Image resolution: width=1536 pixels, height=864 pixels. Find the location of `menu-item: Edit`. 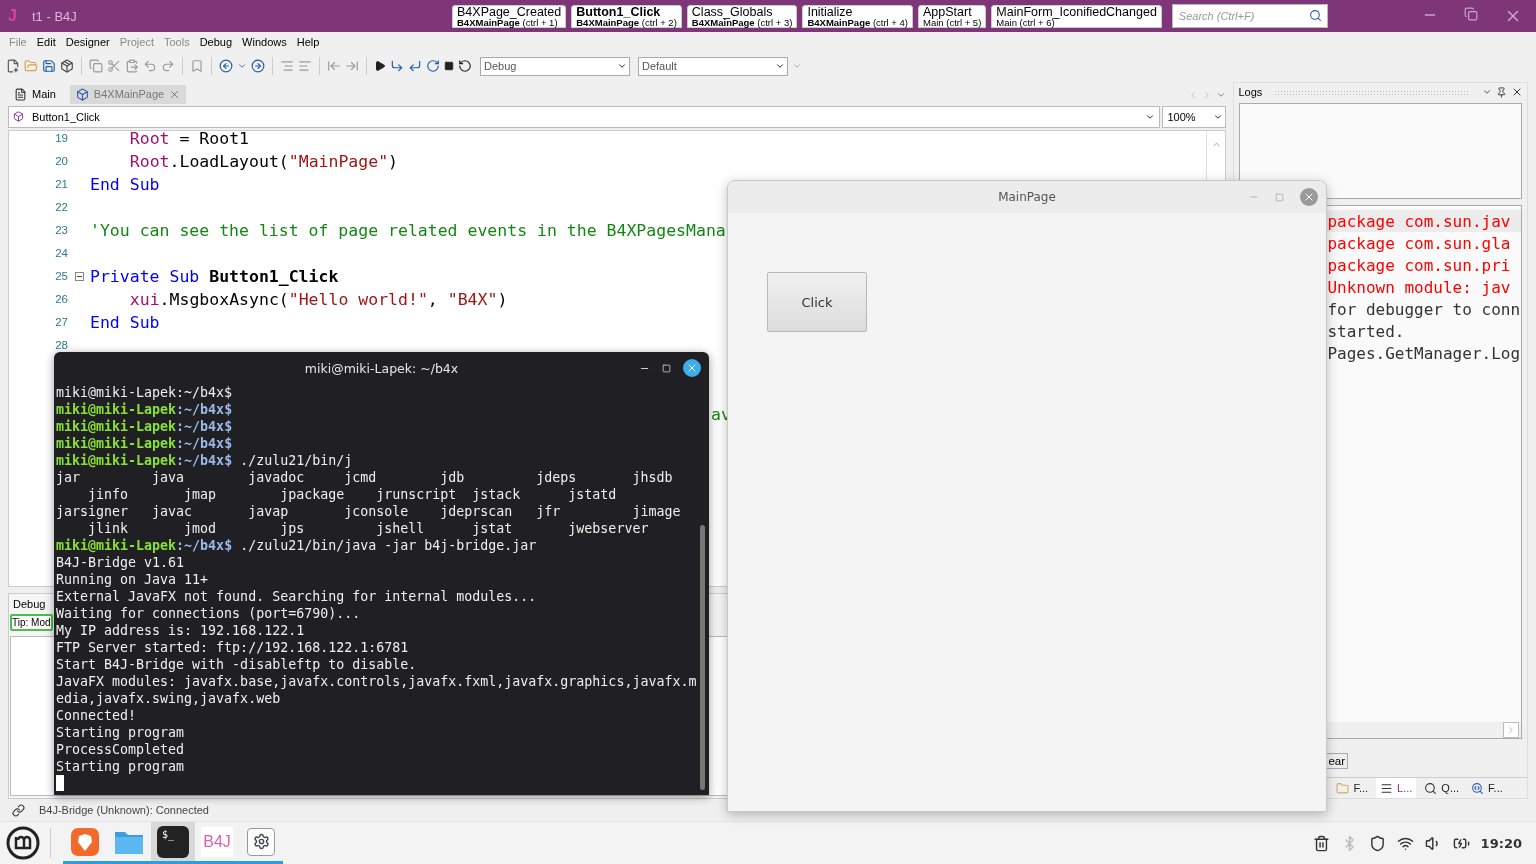

menu-item: Edit is located at coordinates (46, 42).